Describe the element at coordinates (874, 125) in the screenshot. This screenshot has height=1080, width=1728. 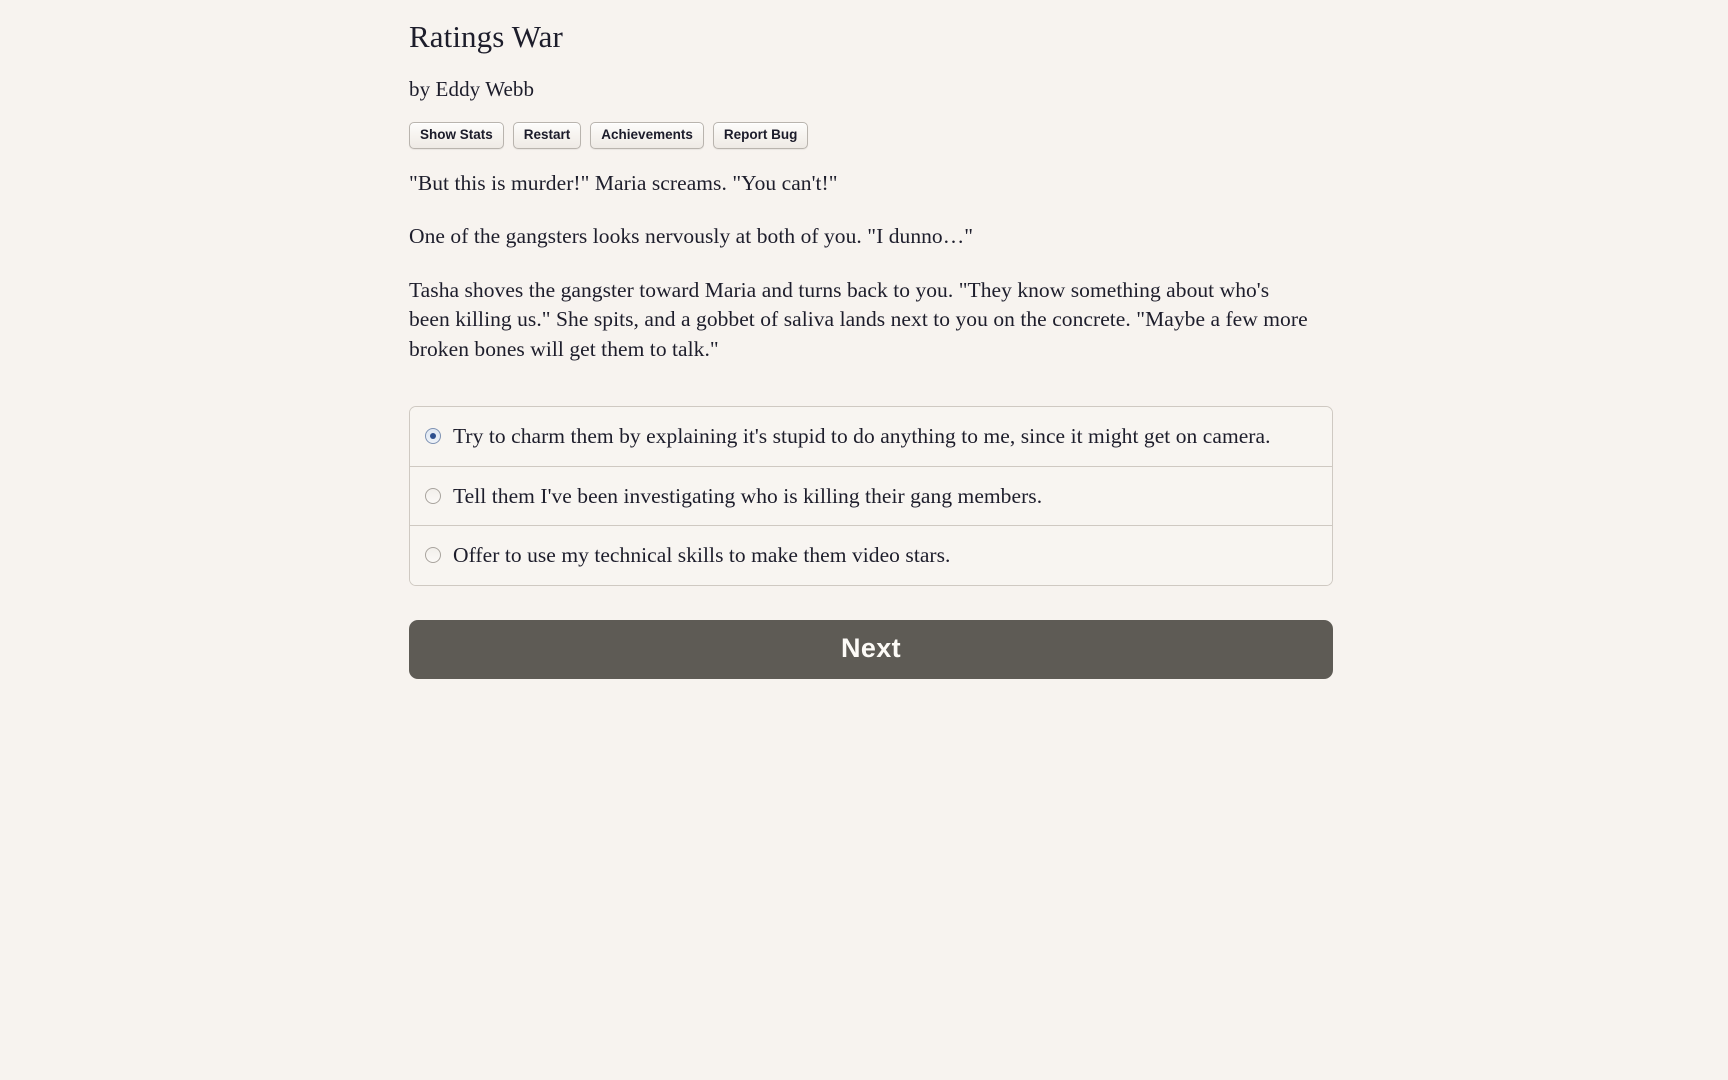
I see `toolbar: Show Stats Restart Achievements Report Bug` at that location.